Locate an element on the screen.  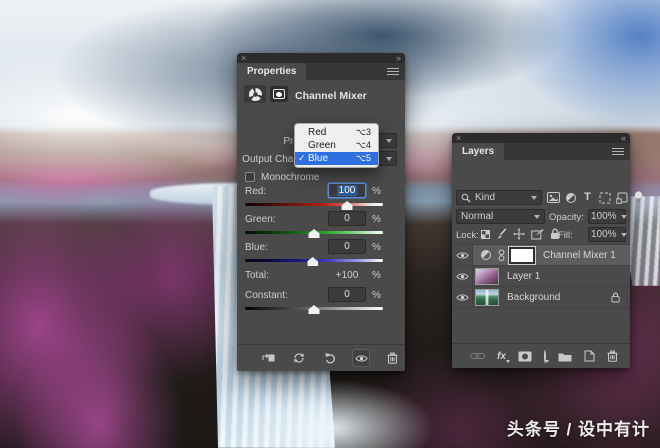
blue-label: Blue: is located at coordinates (256, 247).